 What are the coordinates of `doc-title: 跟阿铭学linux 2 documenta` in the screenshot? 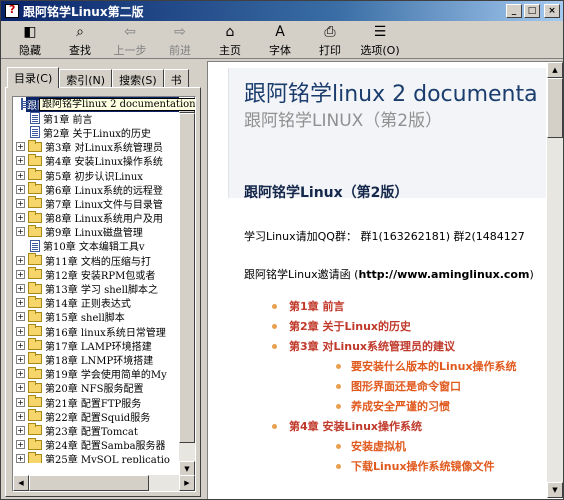 It's located at (391, 94).